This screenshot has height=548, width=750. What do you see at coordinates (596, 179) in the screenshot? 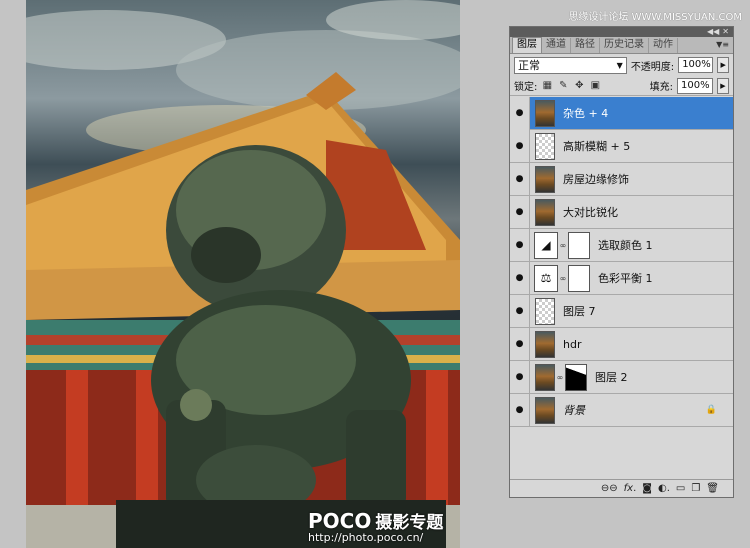
I see `layer-name: 房屋边缘修饰` at bounding box center [596, 179].